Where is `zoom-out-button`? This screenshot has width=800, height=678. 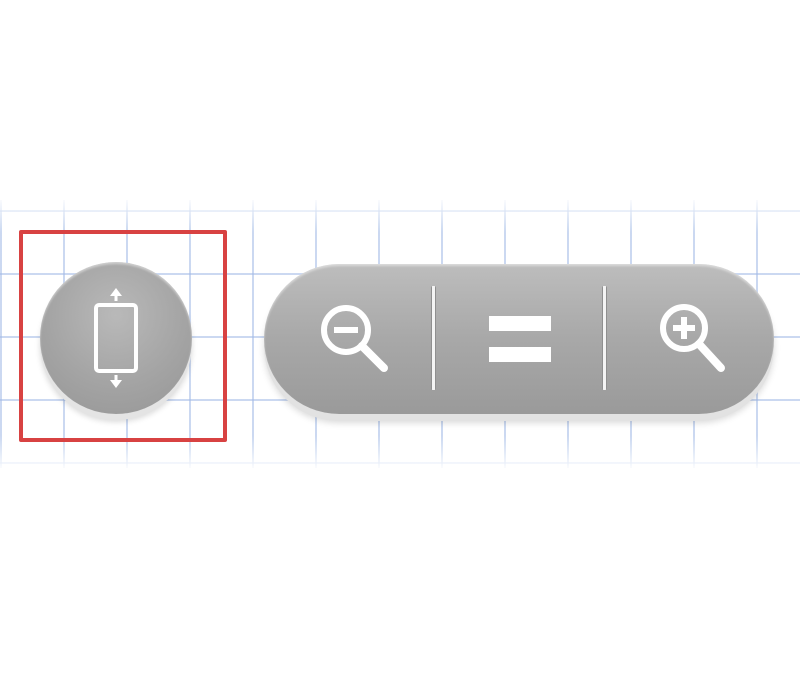 zoom-out-button is located at coordinates (354, 339).